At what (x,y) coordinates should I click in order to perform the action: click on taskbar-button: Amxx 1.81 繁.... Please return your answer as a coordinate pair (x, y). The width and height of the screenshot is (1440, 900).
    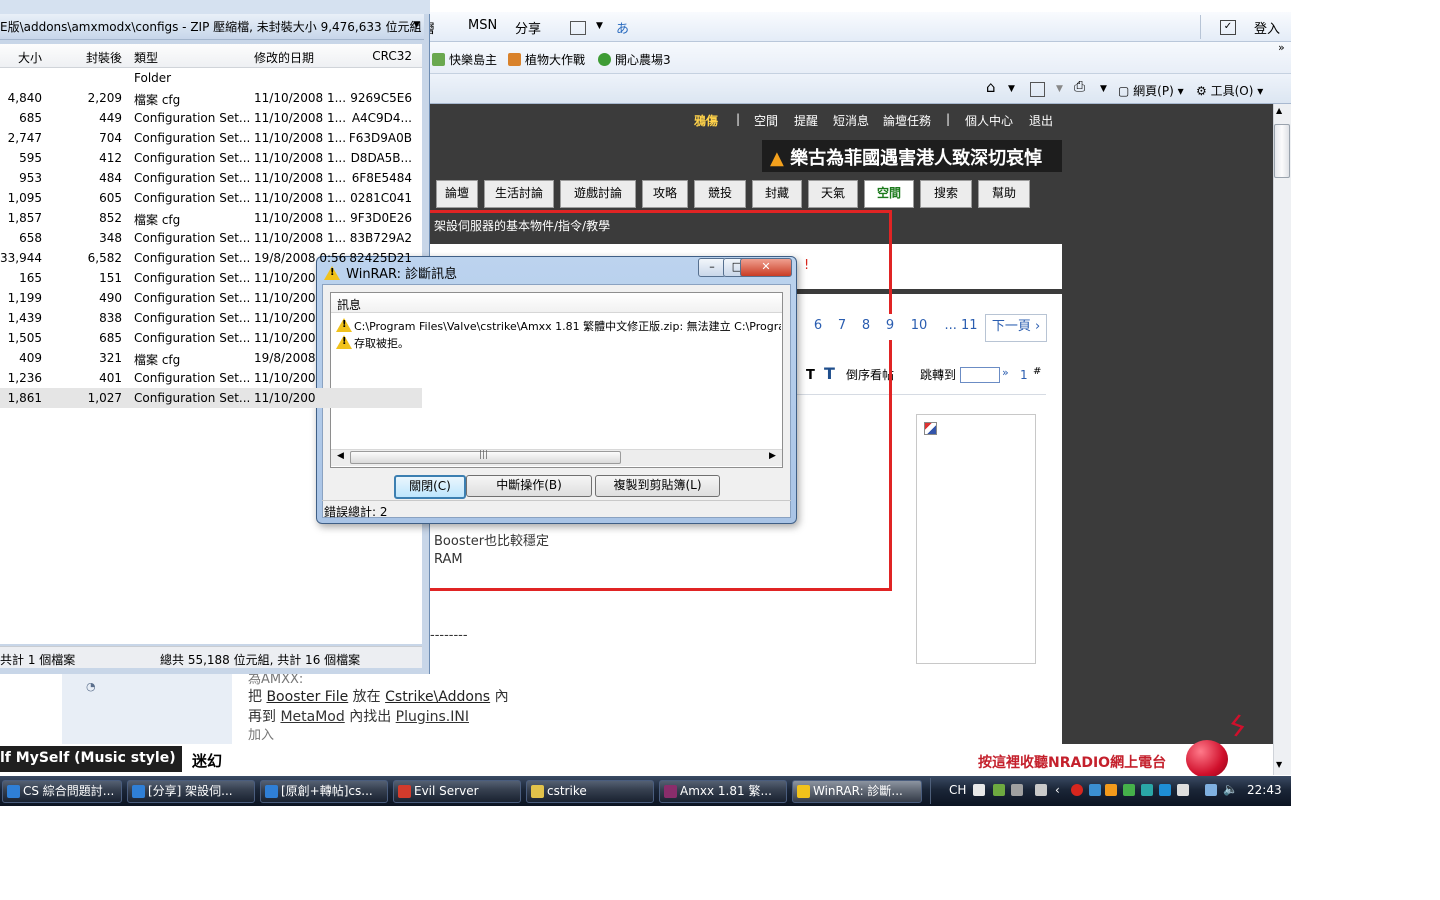
    Looking at the image, I should click on (723, 791).